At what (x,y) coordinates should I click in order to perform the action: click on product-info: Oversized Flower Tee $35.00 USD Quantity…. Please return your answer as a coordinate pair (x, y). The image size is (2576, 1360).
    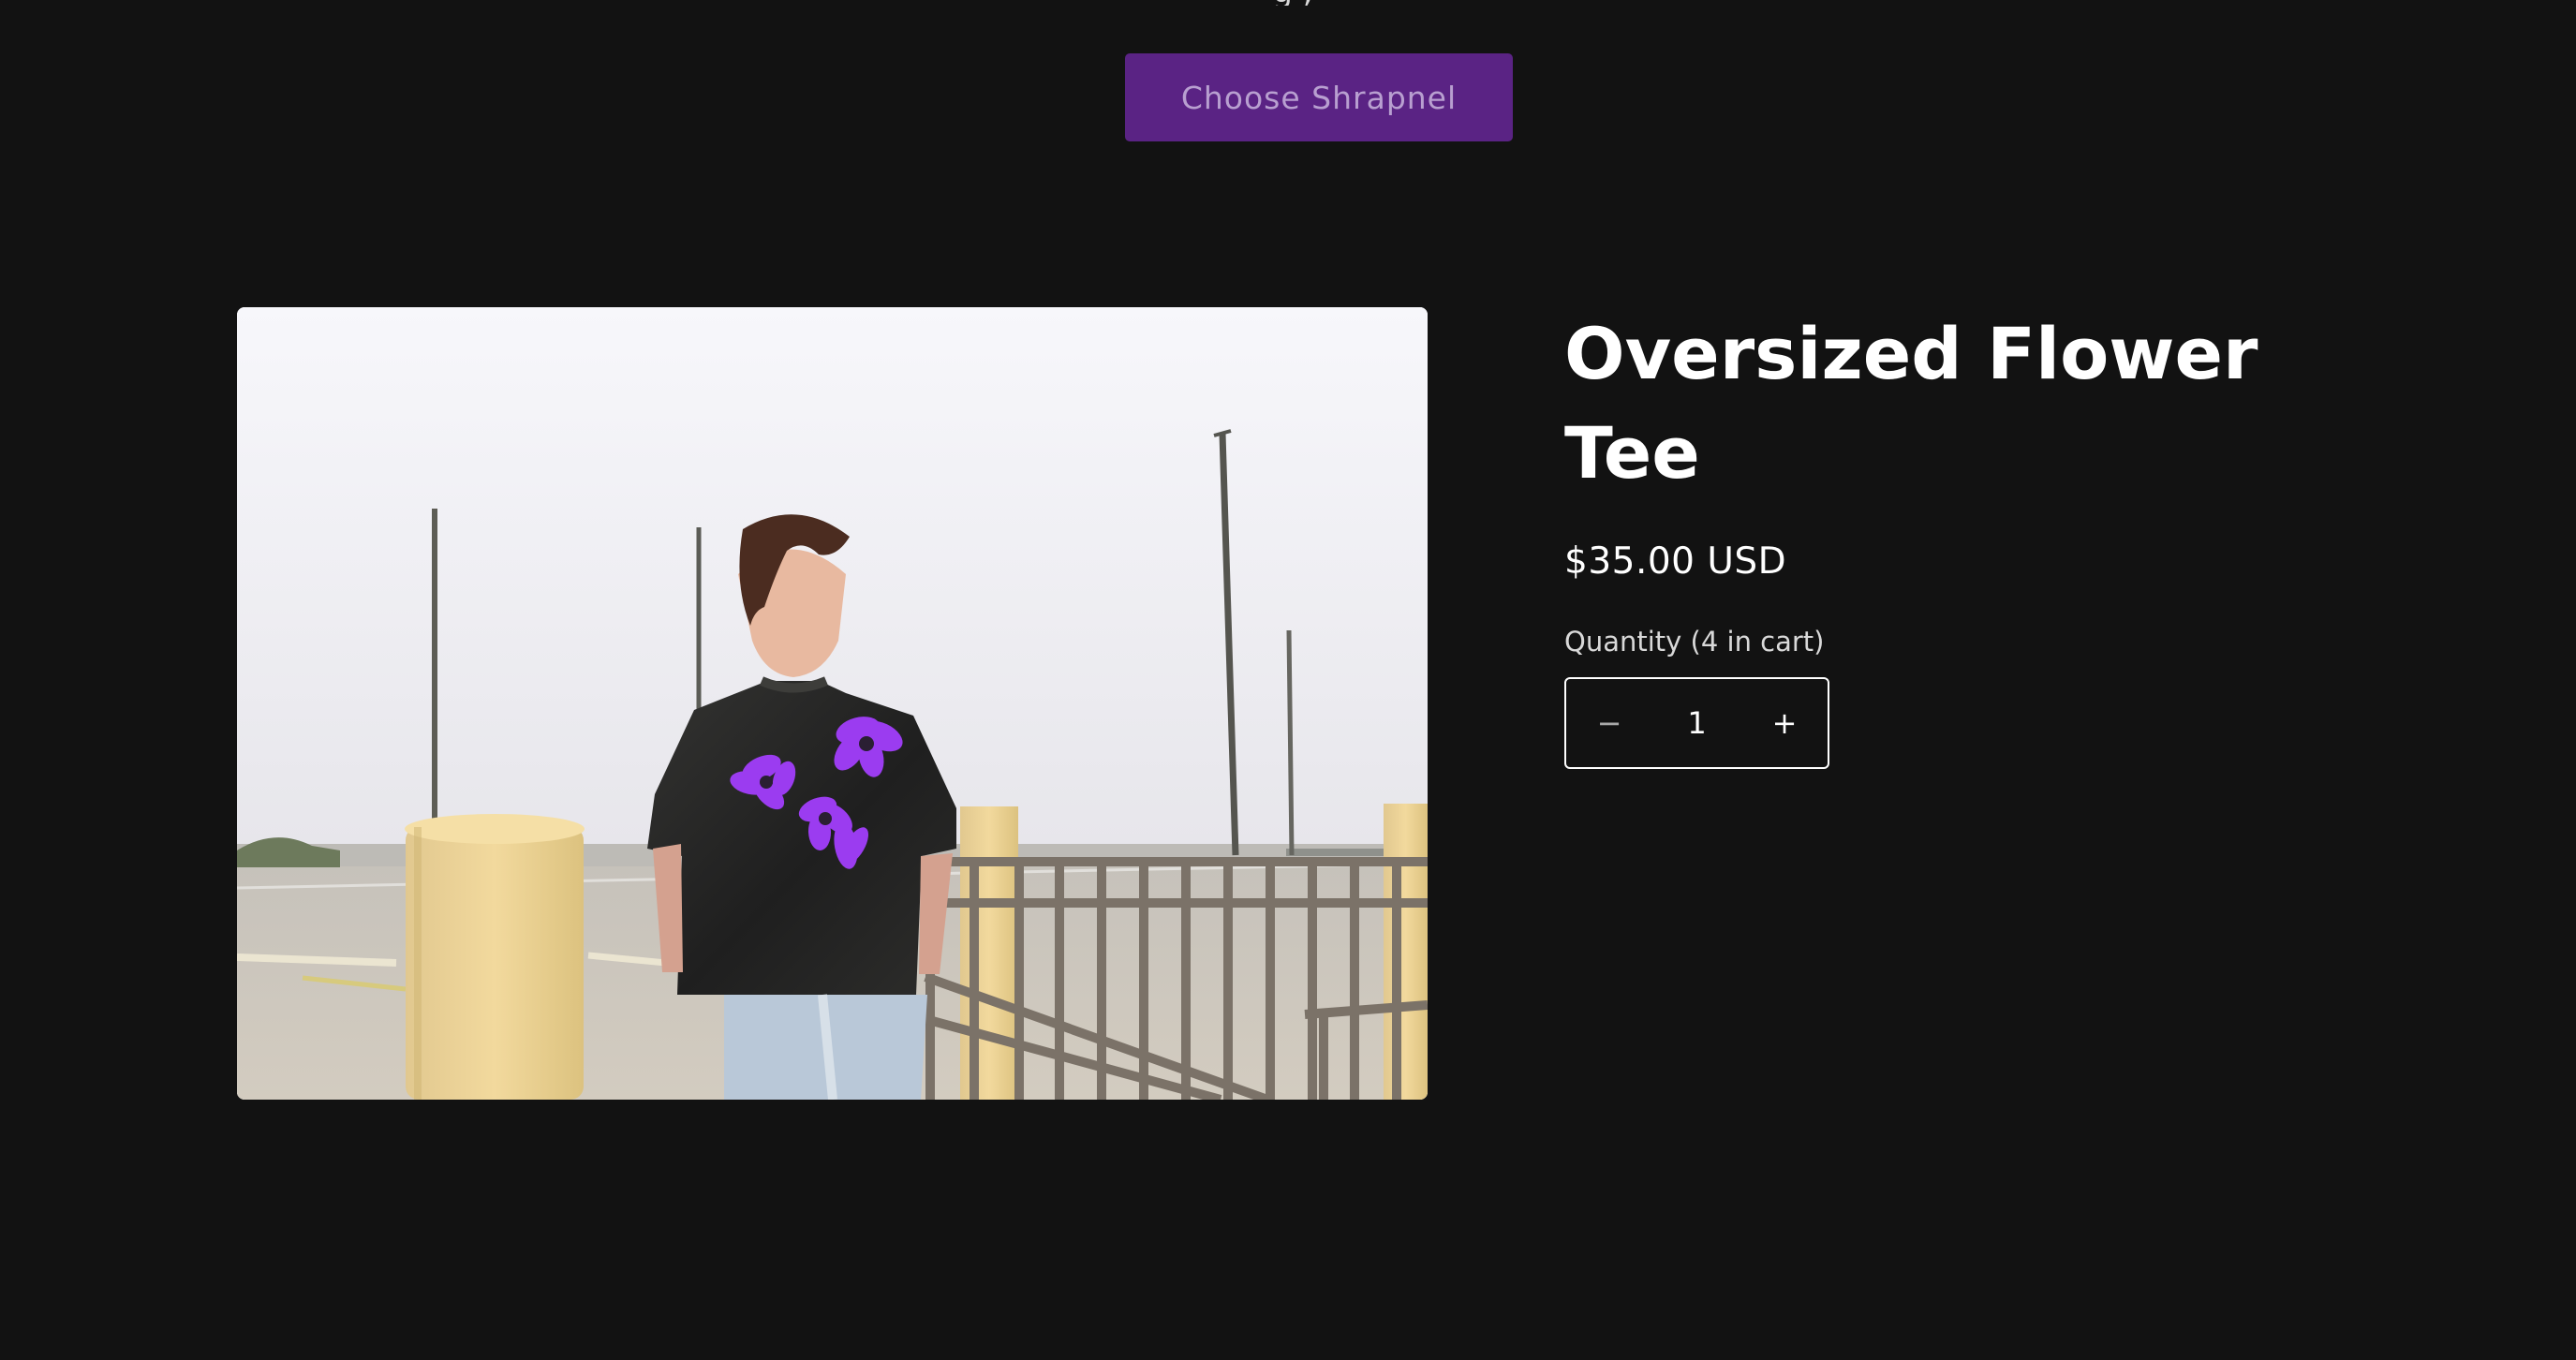
    Looking at the image, I should click on (1985, 536).